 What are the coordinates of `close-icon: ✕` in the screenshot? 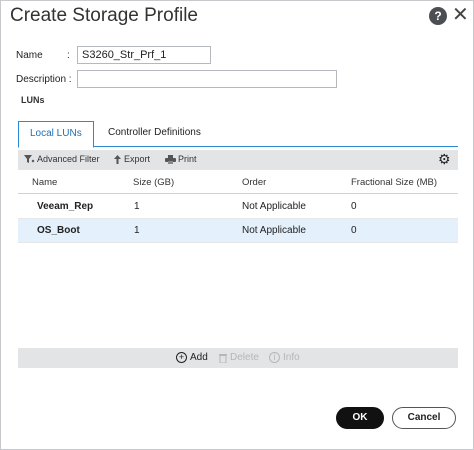 It's located at (460, 15).